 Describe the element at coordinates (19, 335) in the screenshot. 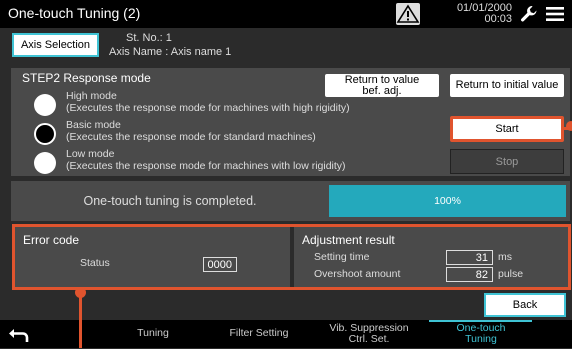

I see `return-icon` at that location.